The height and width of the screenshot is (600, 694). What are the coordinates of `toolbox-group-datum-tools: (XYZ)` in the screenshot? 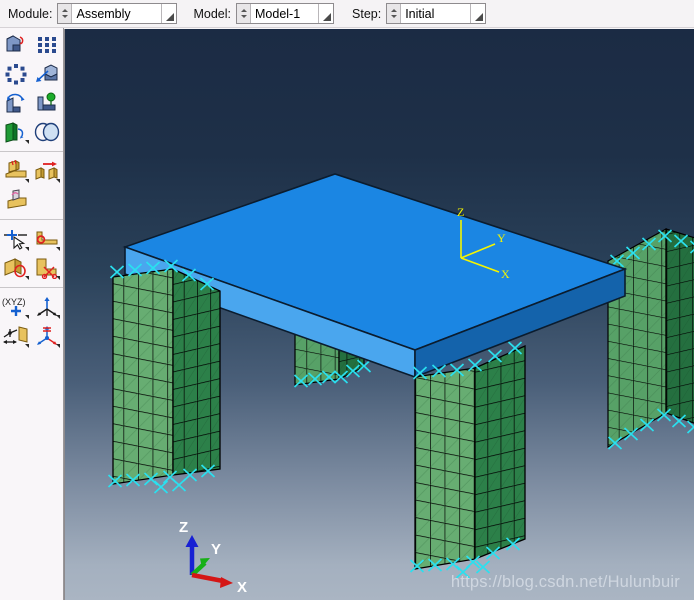 It's located at (31, 319).